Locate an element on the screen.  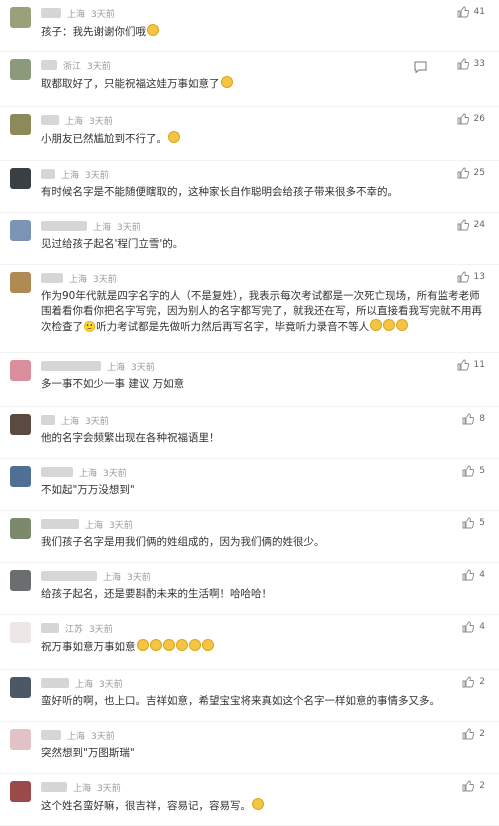
like-button: 11 is located at coordinates (471, 365).